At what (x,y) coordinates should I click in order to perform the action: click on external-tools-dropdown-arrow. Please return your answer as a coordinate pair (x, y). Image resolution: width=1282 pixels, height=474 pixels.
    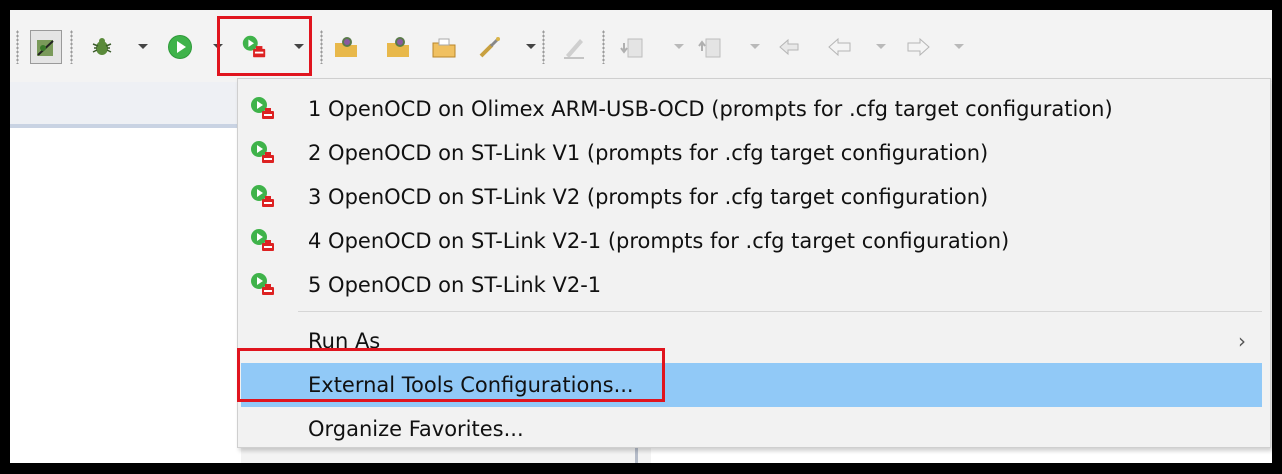
    Looking at the image, I should click on (299, 46).